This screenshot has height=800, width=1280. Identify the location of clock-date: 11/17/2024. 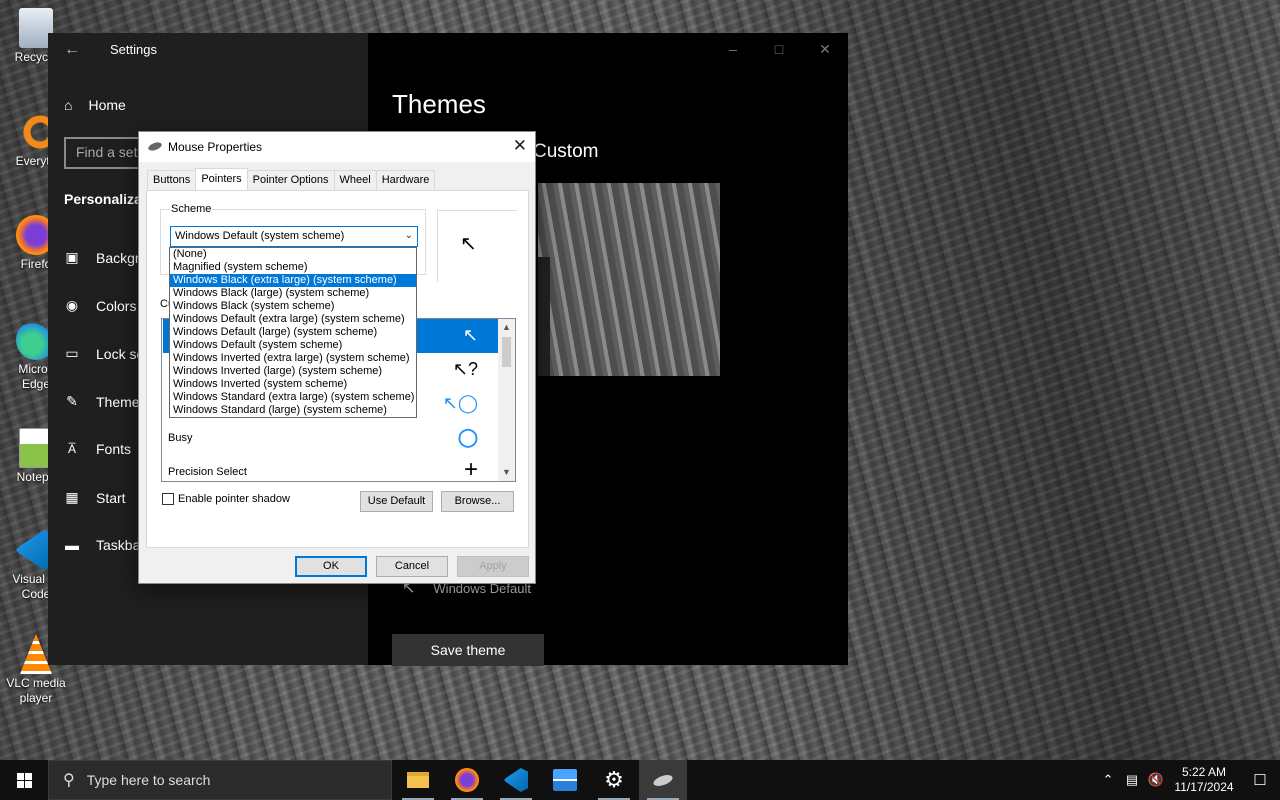
(1204, 787).